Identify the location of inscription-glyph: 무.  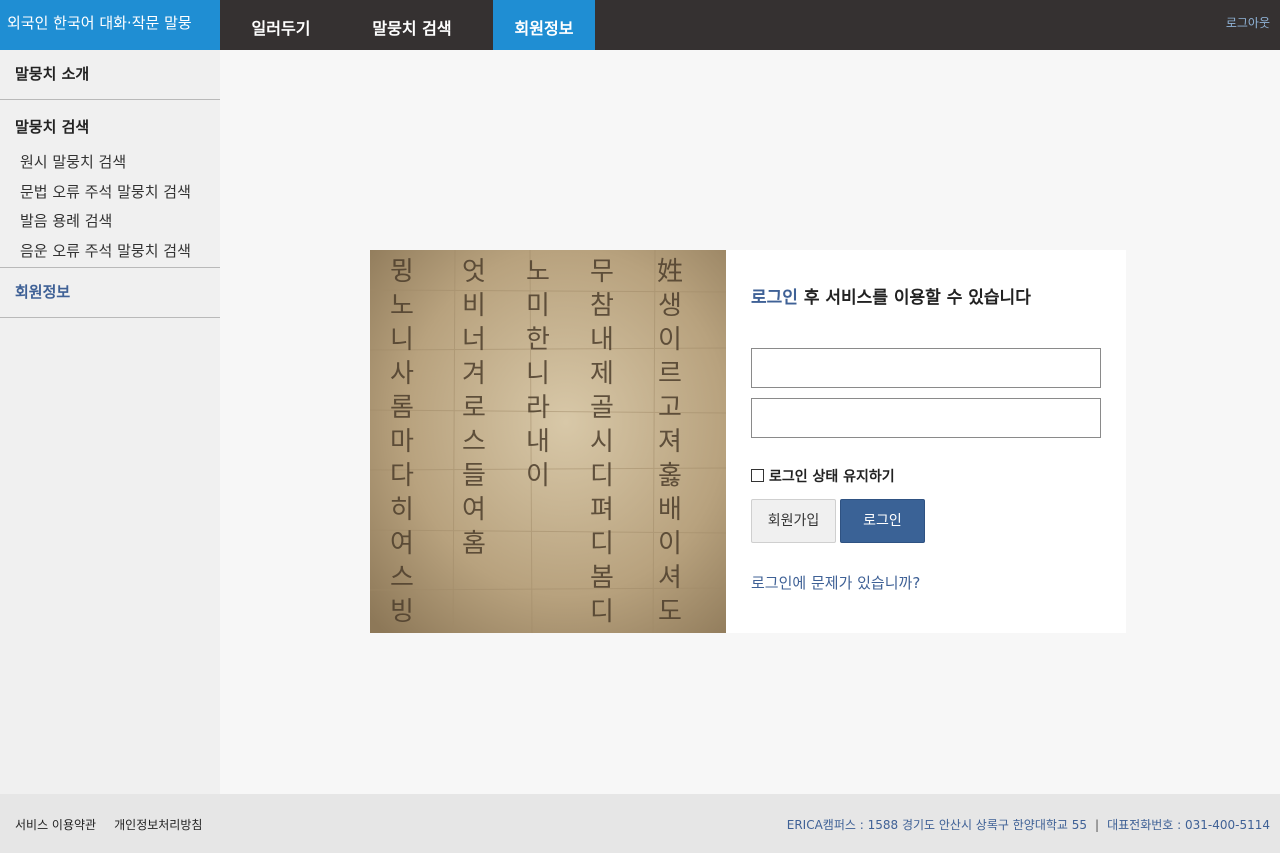
(602, 272).